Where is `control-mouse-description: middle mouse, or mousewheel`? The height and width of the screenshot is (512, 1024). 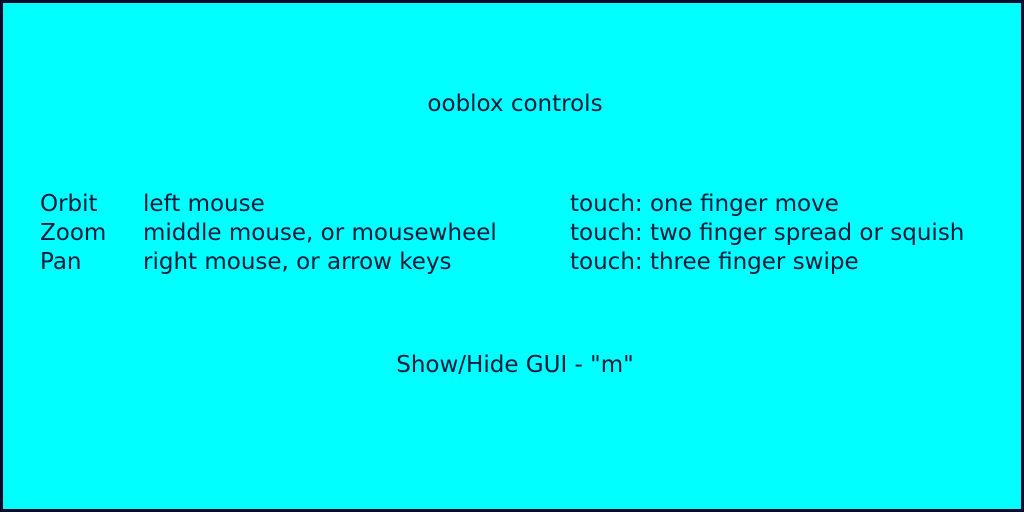
control-mouse-description: middle mouse, or mousewheel is located at coordinates (320, 233).